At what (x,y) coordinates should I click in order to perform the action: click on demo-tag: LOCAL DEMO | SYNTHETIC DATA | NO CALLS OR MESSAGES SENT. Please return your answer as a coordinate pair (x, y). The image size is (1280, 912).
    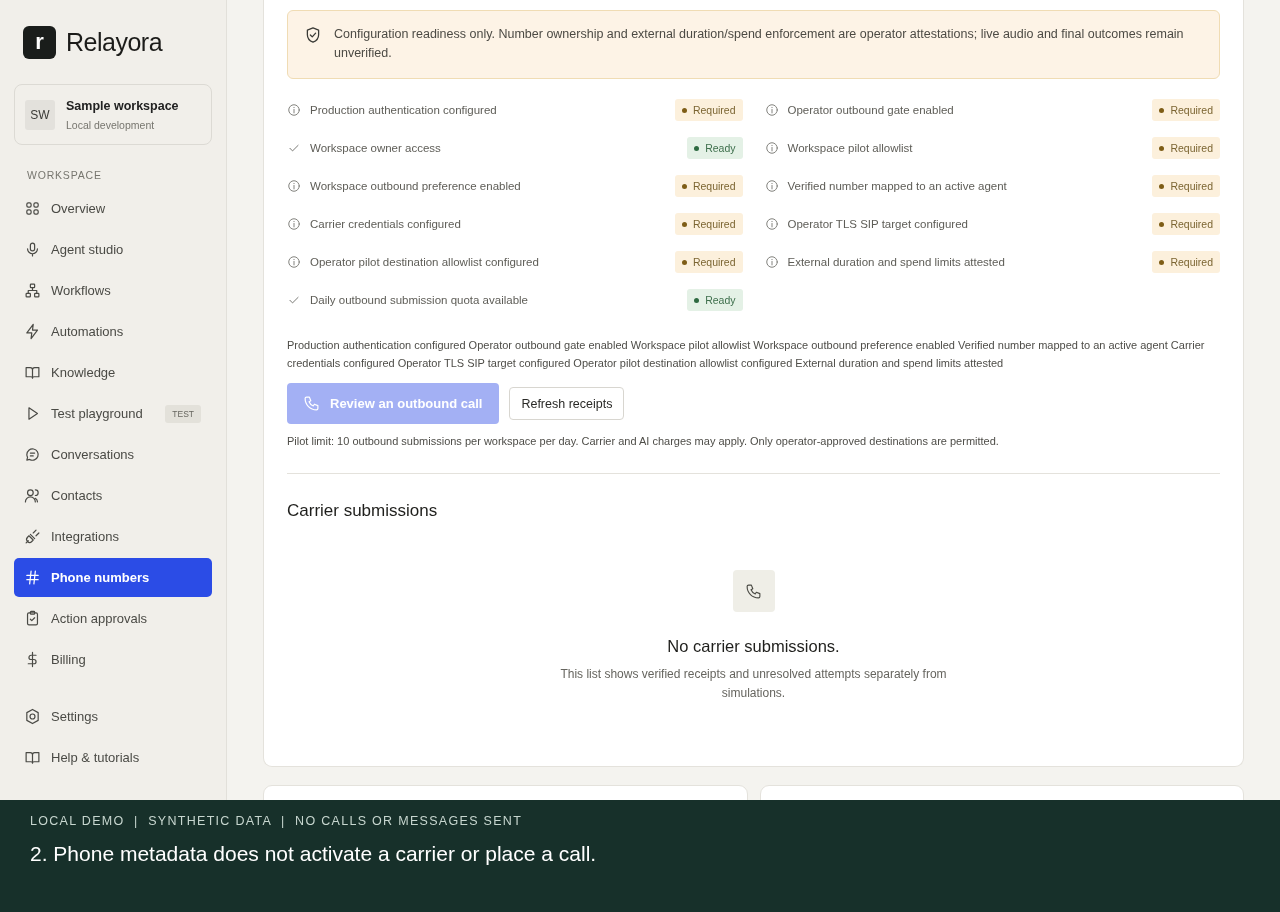
    Looking at the image, I should click on (640, 821).